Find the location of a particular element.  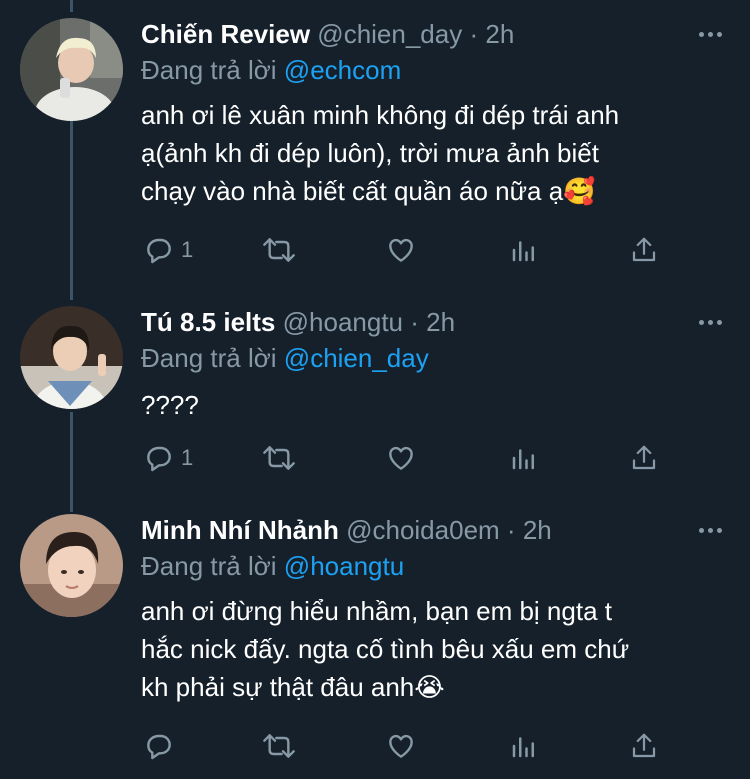

display-name: Minh Nhí Nhảnh is located at coordinates (240, 530).